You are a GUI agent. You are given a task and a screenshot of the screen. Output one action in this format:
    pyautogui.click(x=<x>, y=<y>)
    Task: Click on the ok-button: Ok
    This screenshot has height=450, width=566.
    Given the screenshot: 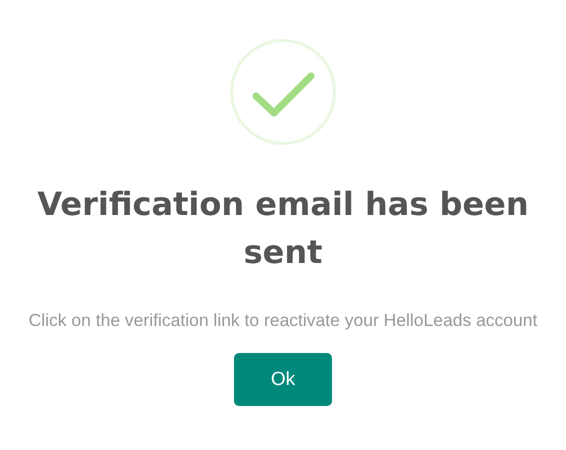 What is the action you would take?
    pyautogui.click(x=283, y=379)
    